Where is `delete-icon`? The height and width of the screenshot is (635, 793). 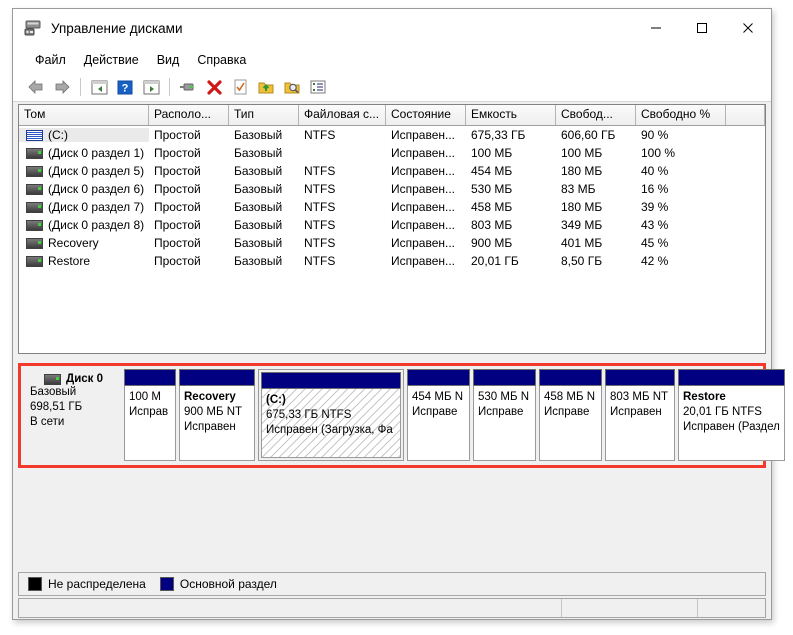 delete-icon is located at coordinates (214, 87).